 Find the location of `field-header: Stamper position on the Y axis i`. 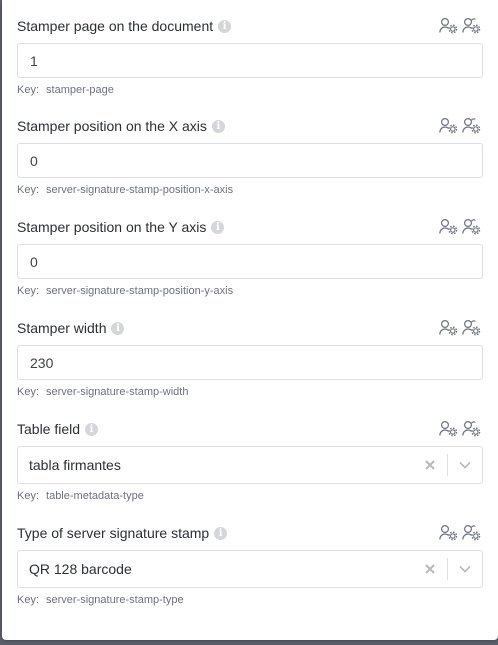

field-header: Stamper position on the Y axis i is located at coordinates (250, 227).